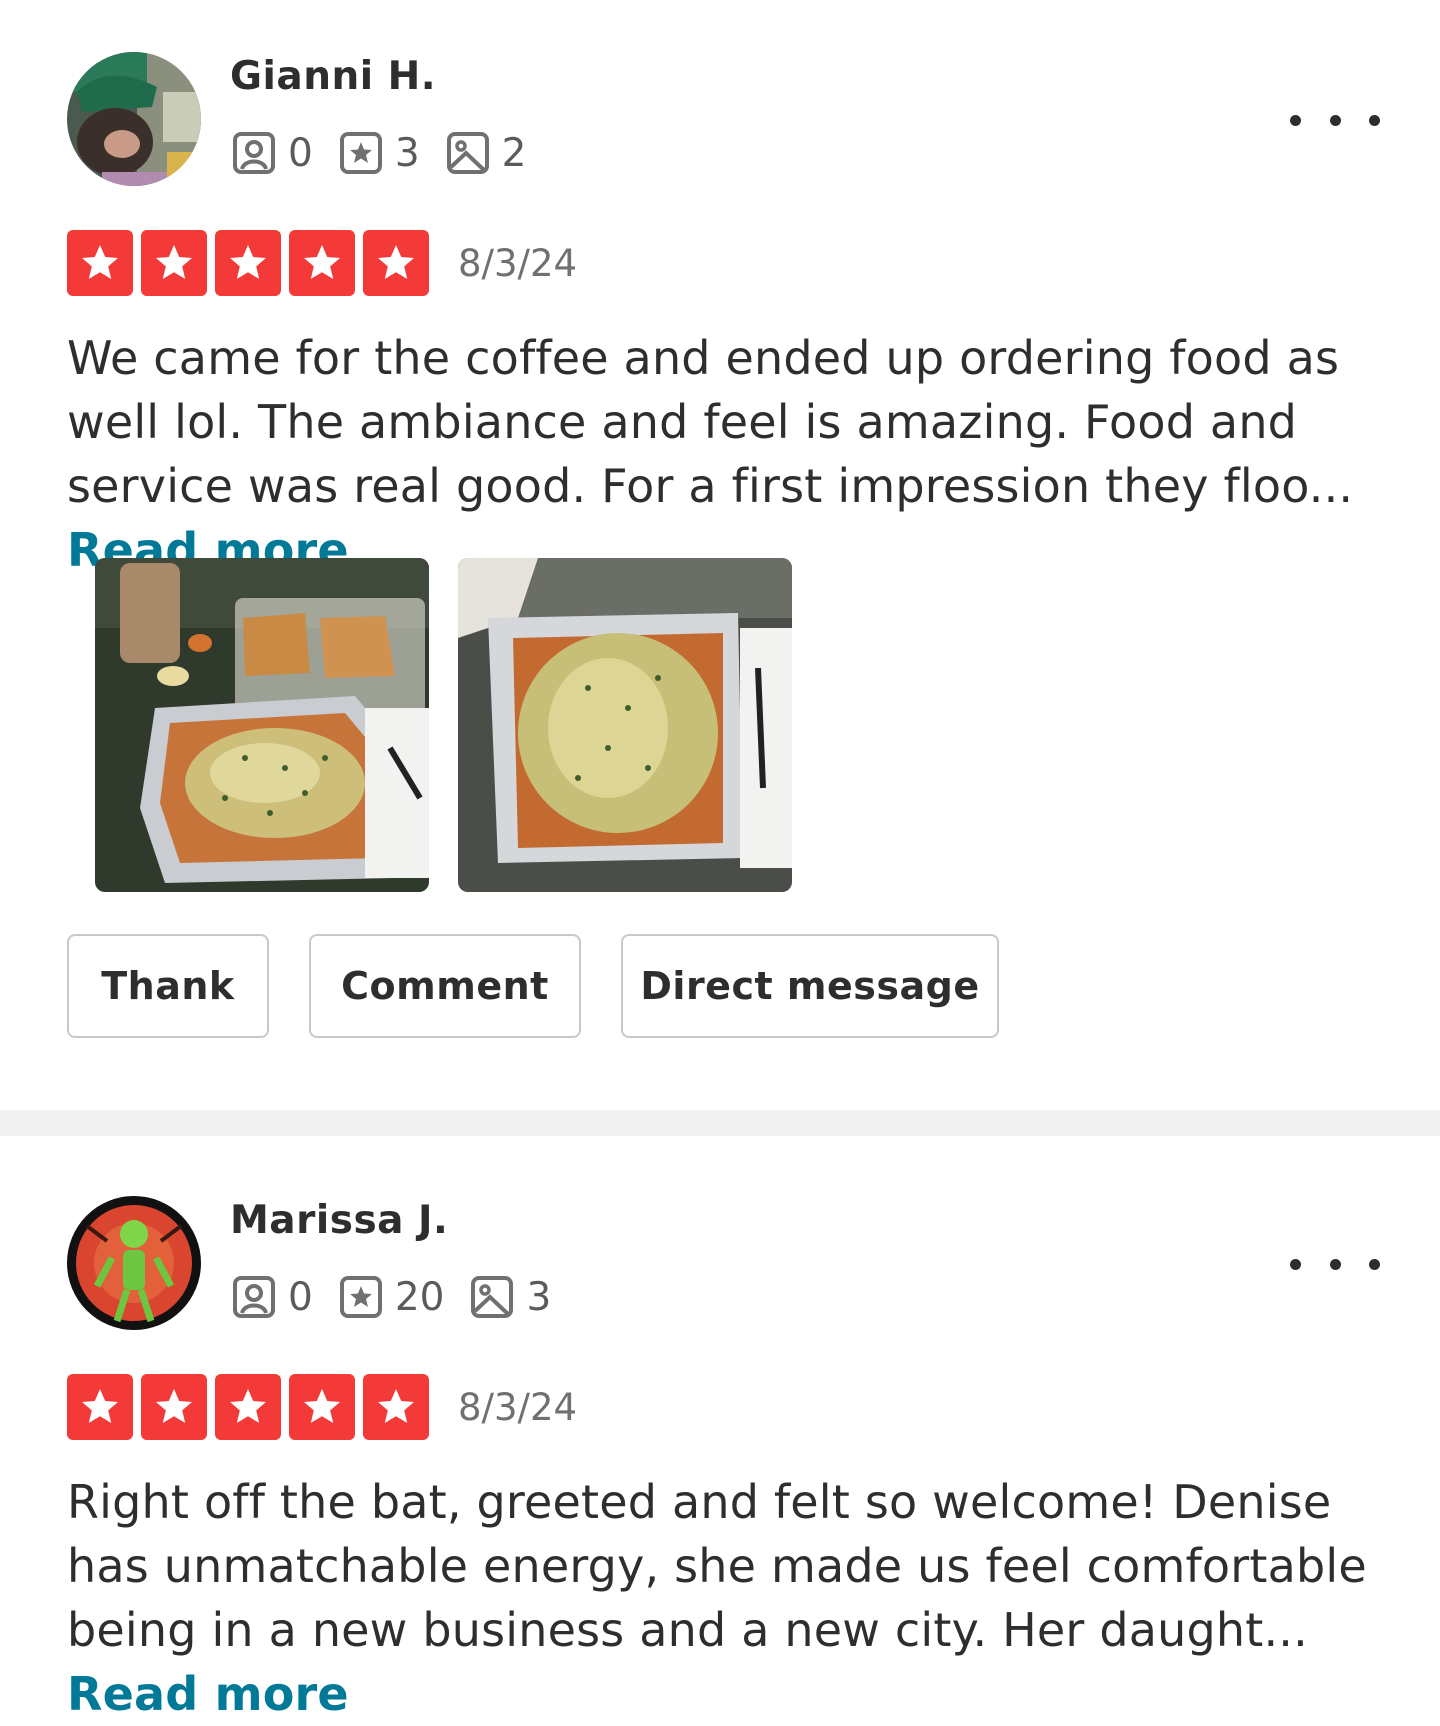  What do you see at coordinates (720, 1123) in the screenshot?
I see `section-divider` at bounding box center [720, 1123].